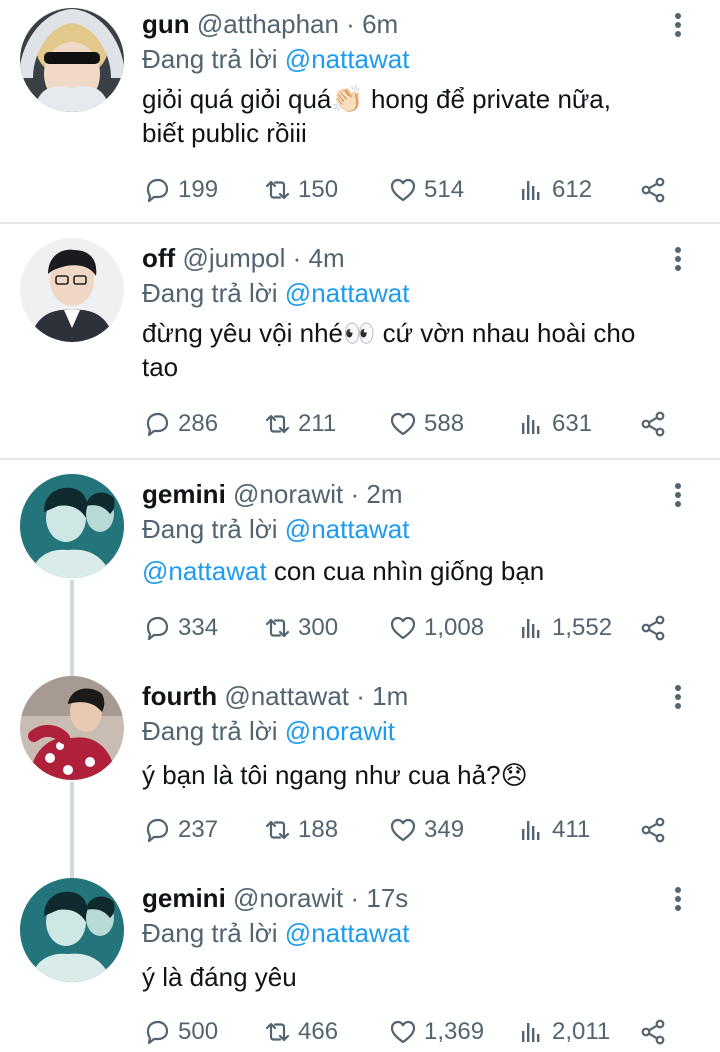 The width and height of the screenshot is (720, 1052). Describe the element at coordinates (233, 258) in the screenshot. I see `user-handle: @jumpol` at that location.